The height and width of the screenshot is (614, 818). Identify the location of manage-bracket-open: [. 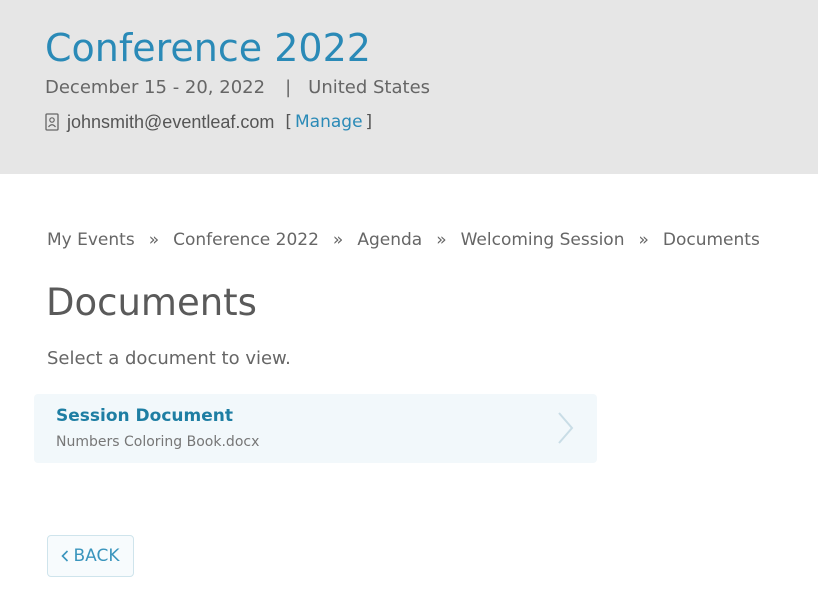
(289, 122).